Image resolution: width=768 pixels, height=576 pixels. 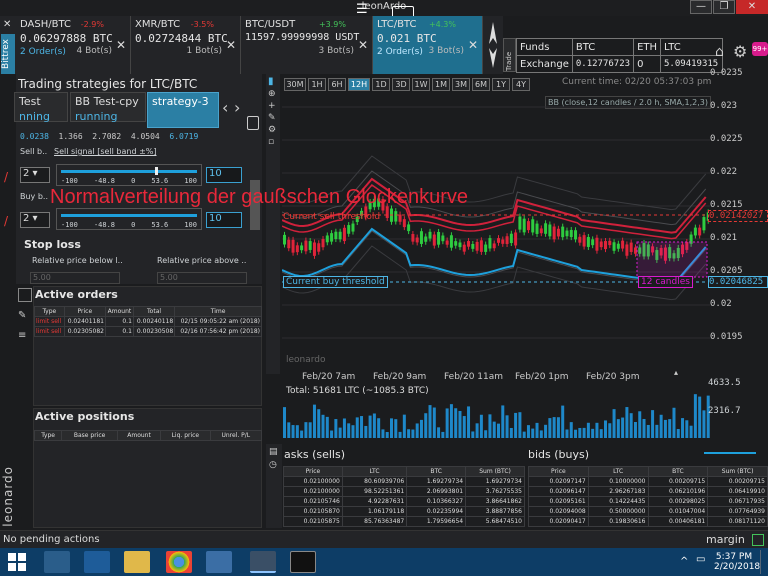 I want to click on table-row: 0.02105870 1.06179118 0.02235994 3.88877856, so click(x=404, y=511).